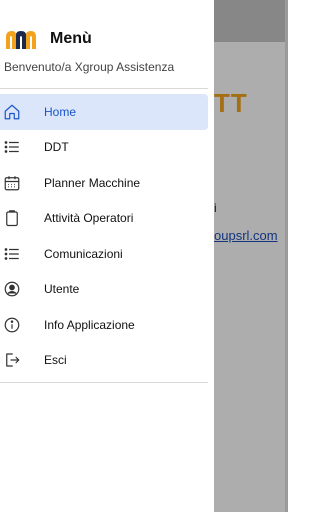 The height and width of the screenshot is (512, 320). Describe the element at coordinates (12, 360) in the screenshot. I see `logout-icon` at that location.